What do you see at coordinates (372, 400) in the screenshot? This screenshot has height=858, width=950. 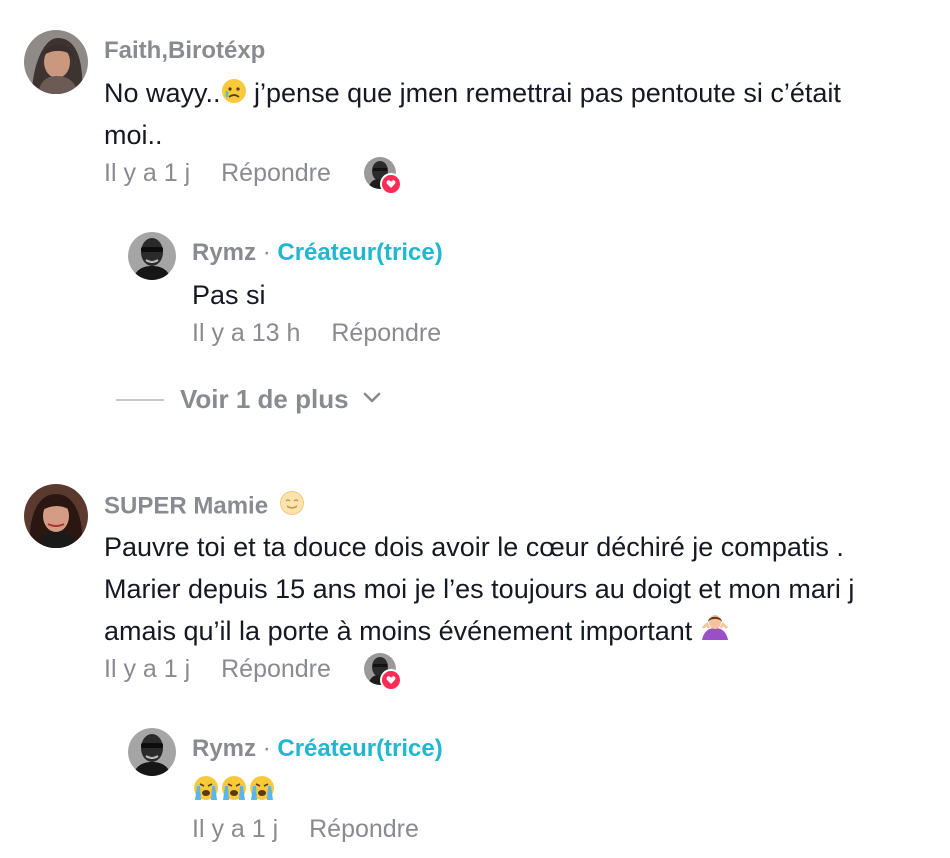 I see `chevron-down-icon` at bounding box center [372, 400].